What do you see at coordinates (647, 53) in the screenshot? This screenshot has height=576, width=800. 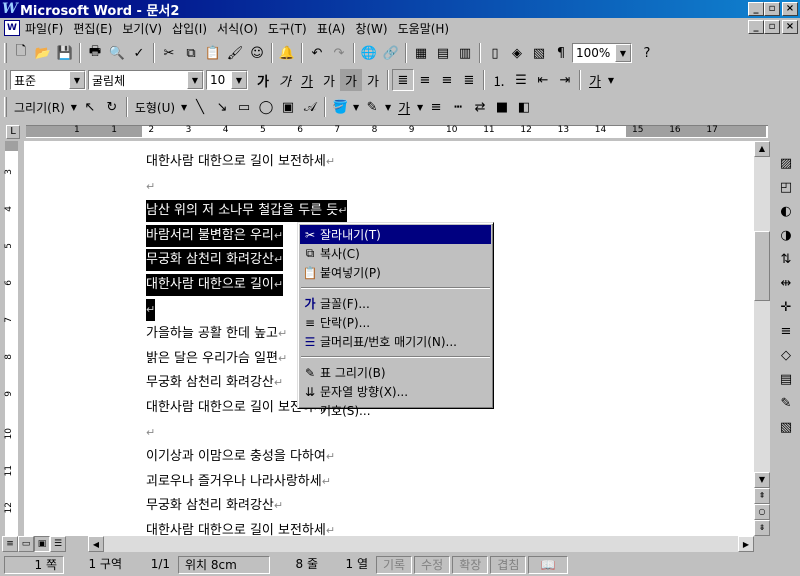 I see `help-icon: ?` at bounding box center [647, 53].